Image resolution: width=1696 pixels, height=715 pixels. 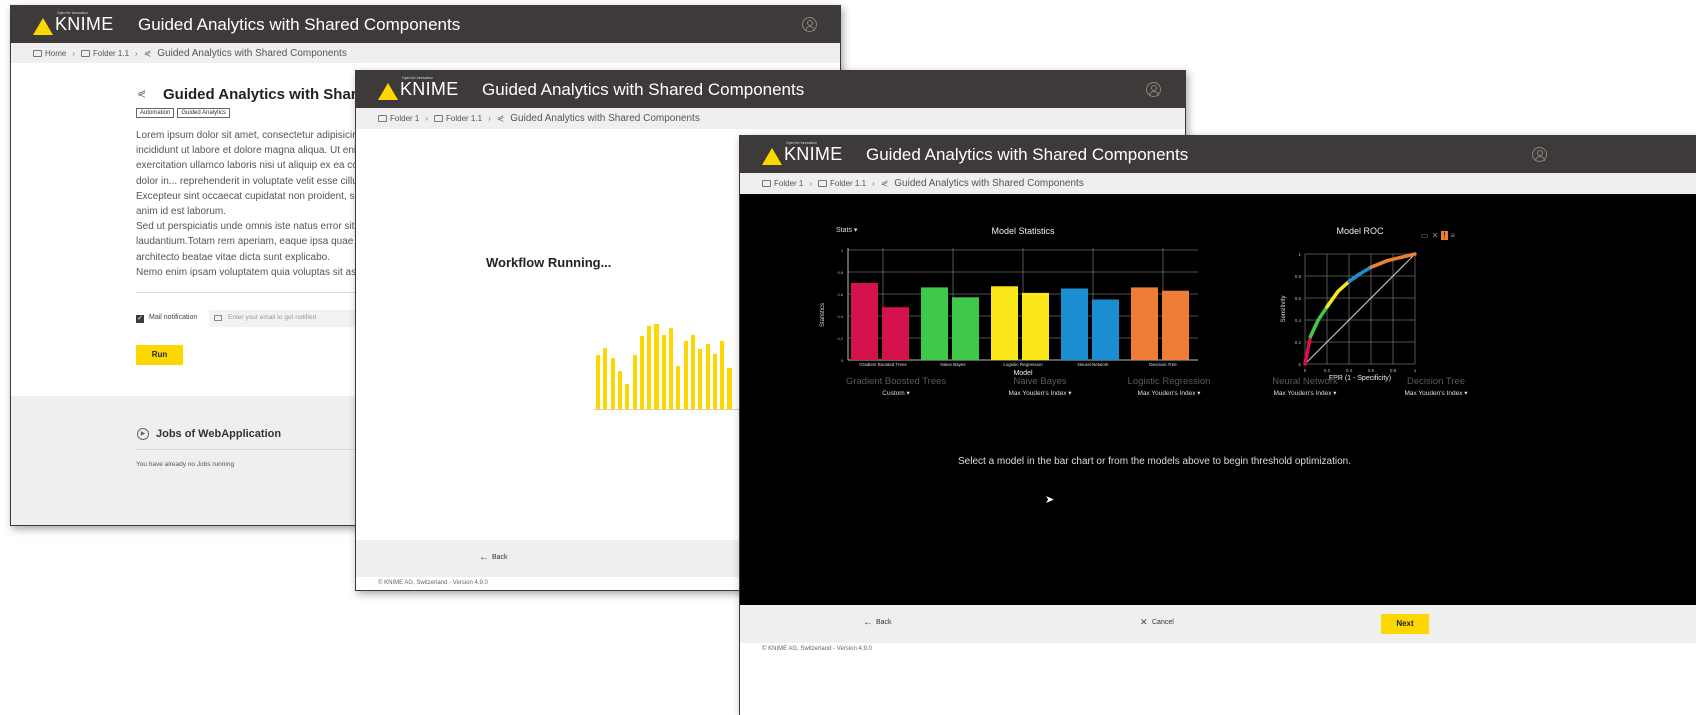 What do you see at coordinates (1298, 342) in the screenshot?
I see `y-tick-label: 0.2` at bounding box center [1298, 342].